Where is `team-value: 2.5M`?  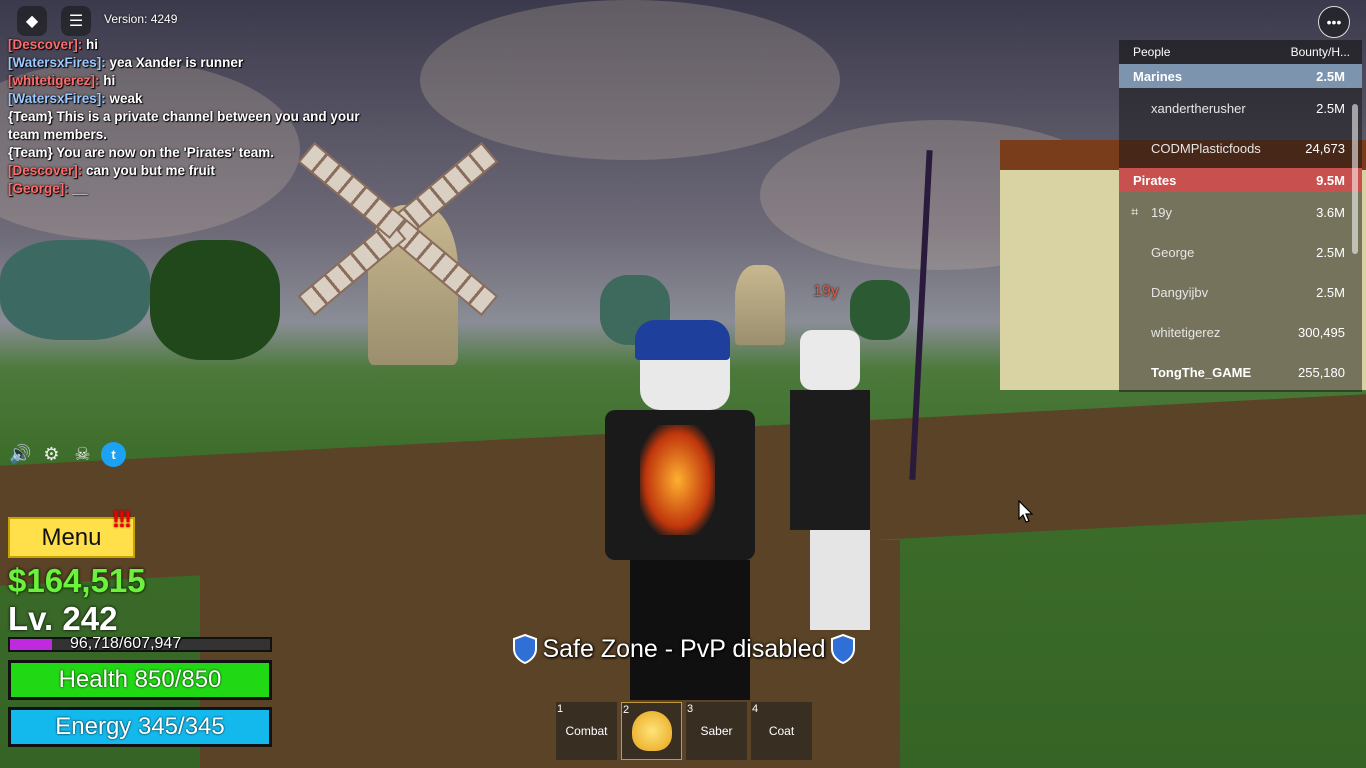 team-value: 2.5M is located at coordinates (1330, 76).